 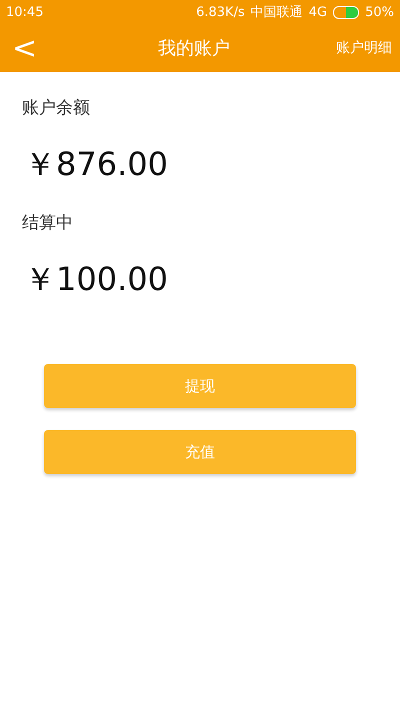 What do you see at coordinates (48, 223) in the screenshot?
I see `balance-label: 结算中` at bounding box center [48, 223].